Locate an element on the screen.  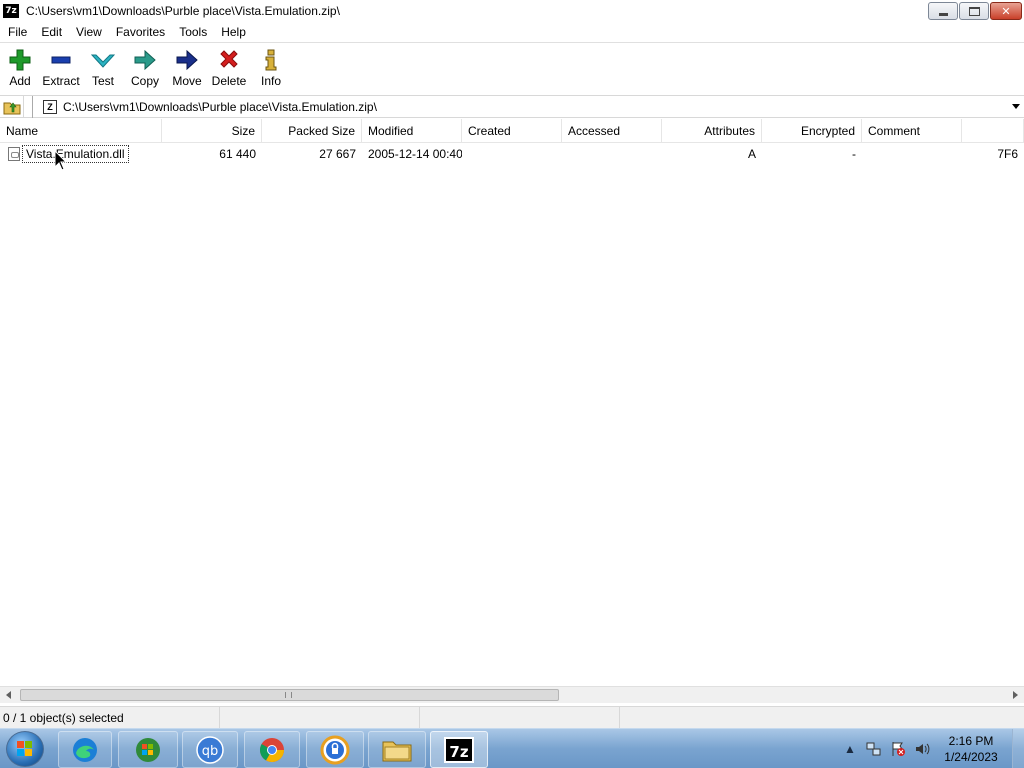
chevron-down-icon is located at coordinates (1016, 106).